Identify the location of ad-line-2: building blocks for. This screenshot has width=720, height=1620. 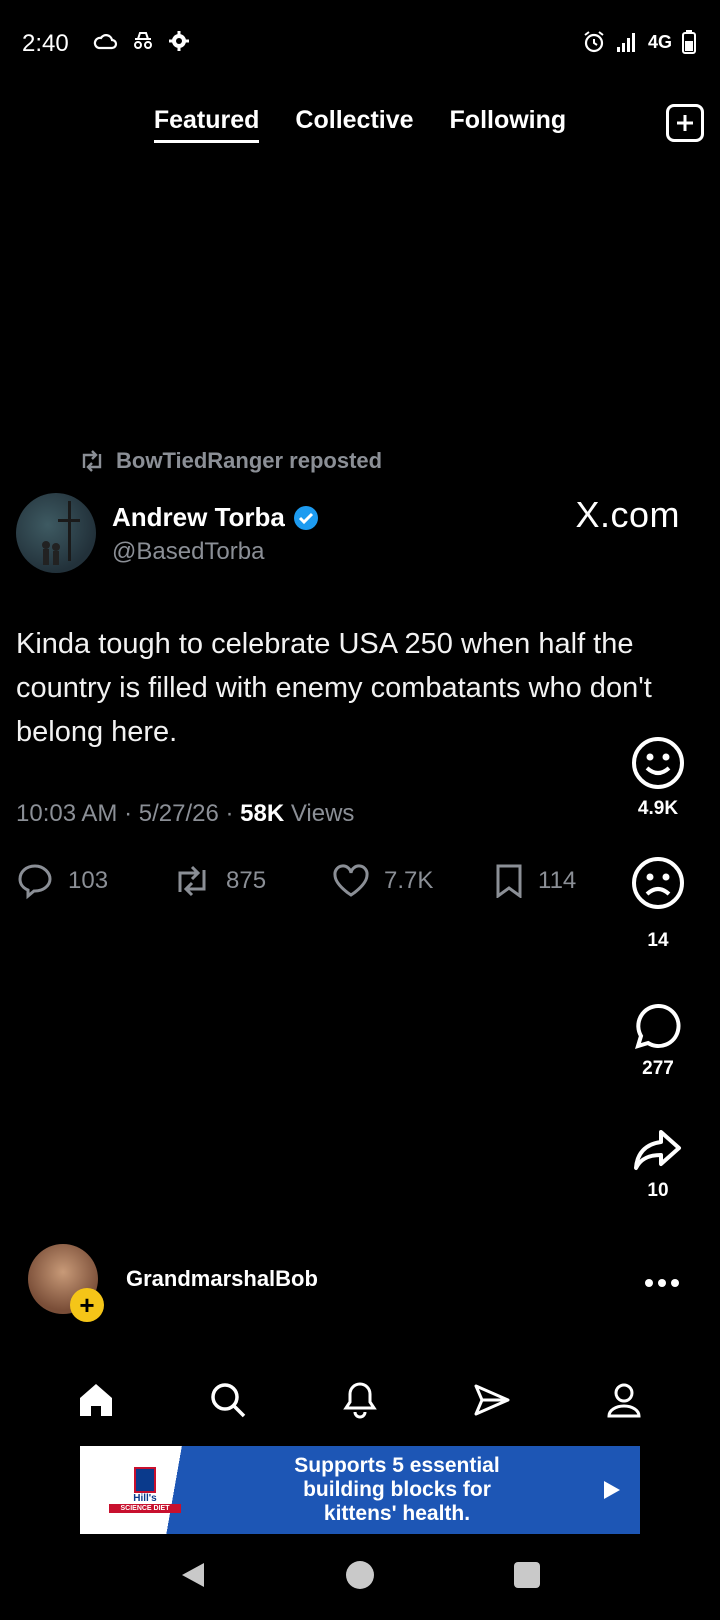
(397, 1489).